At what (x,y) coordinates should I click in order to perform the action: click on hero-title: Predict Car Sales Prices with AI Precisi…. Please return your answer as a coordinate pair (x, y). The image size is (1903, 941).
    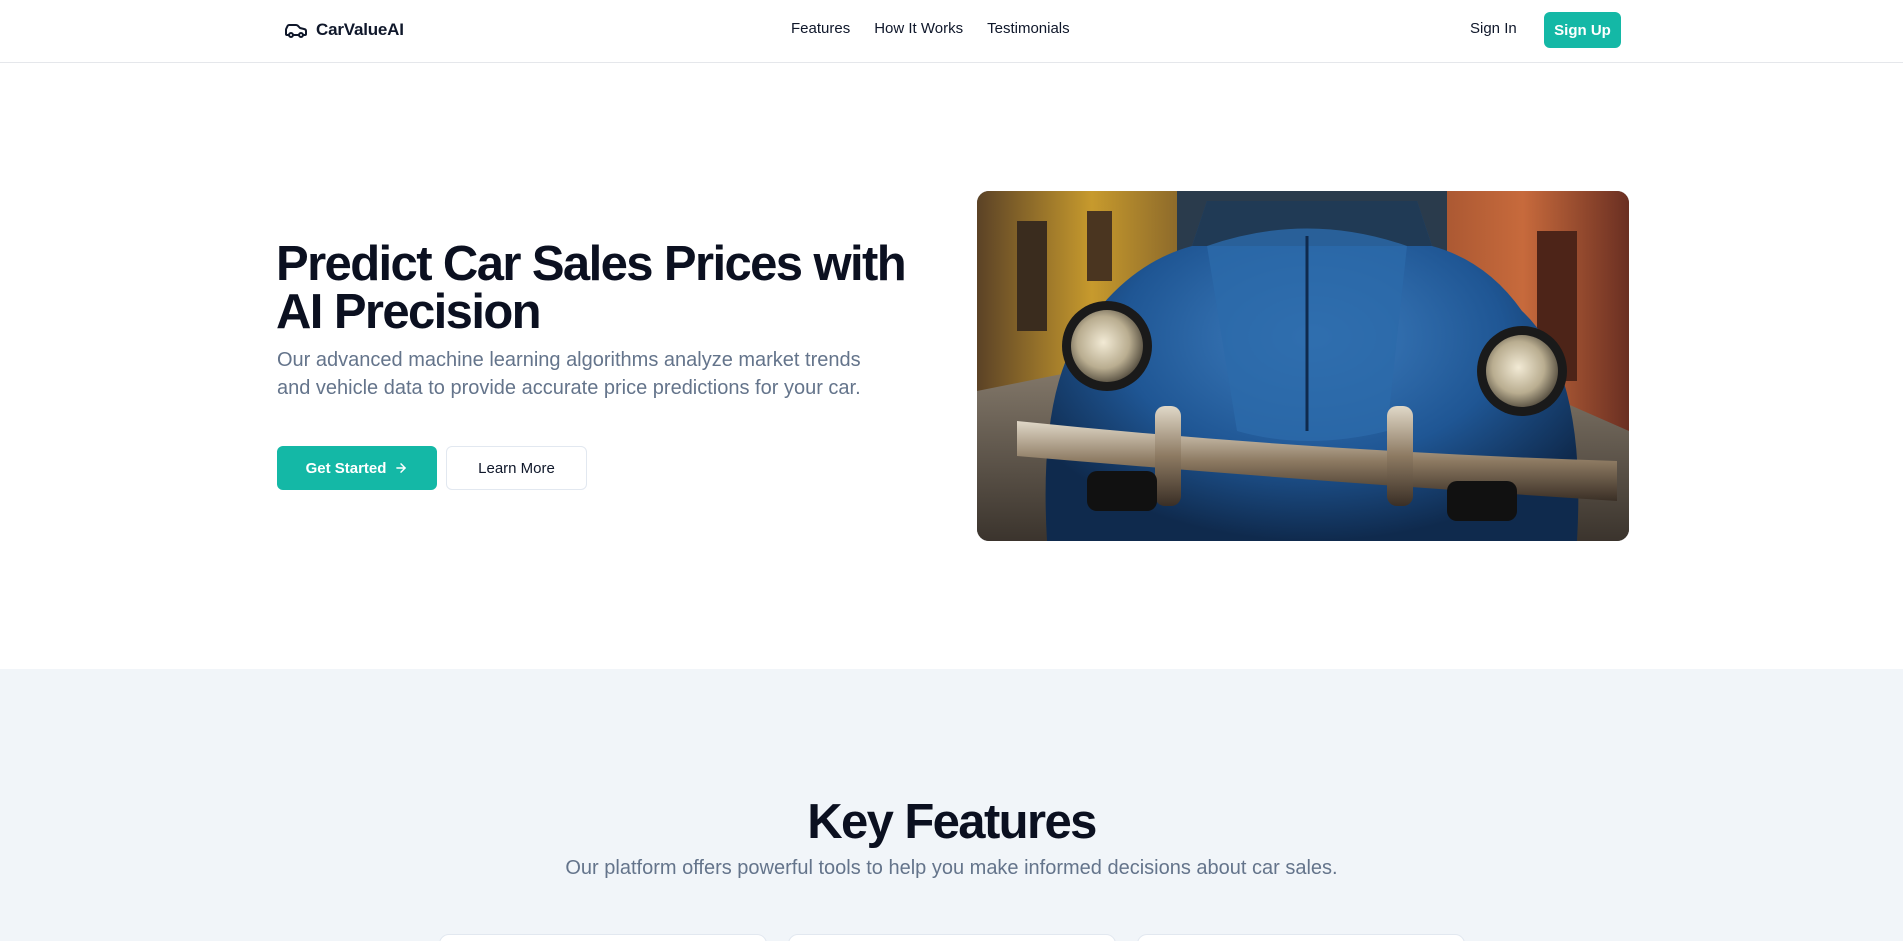
    Looking at the image, I should click on (591, 288).